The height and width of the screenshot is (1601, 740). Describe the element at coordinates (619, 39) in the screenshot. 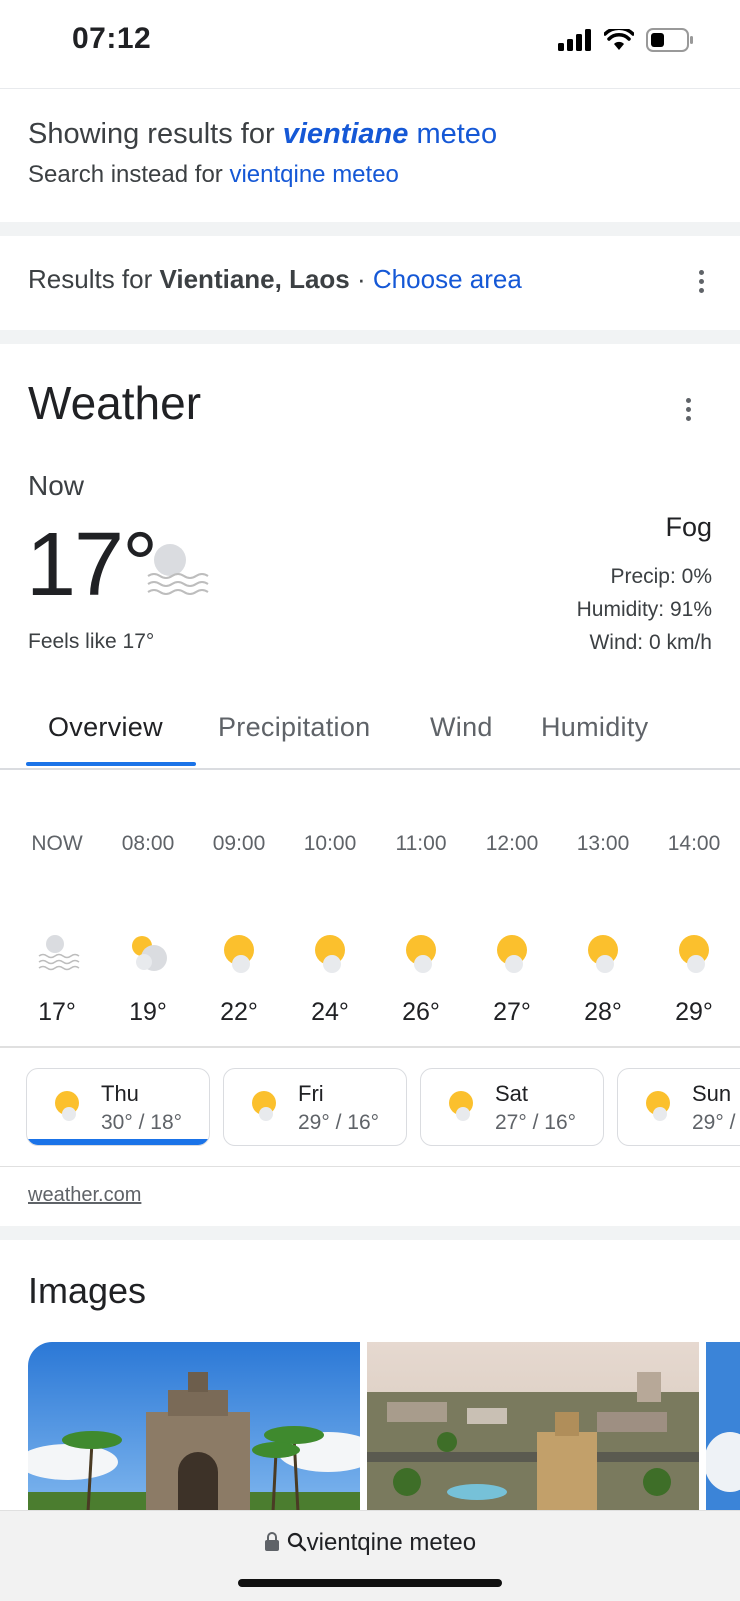

I see `wifi-icon` at that location.